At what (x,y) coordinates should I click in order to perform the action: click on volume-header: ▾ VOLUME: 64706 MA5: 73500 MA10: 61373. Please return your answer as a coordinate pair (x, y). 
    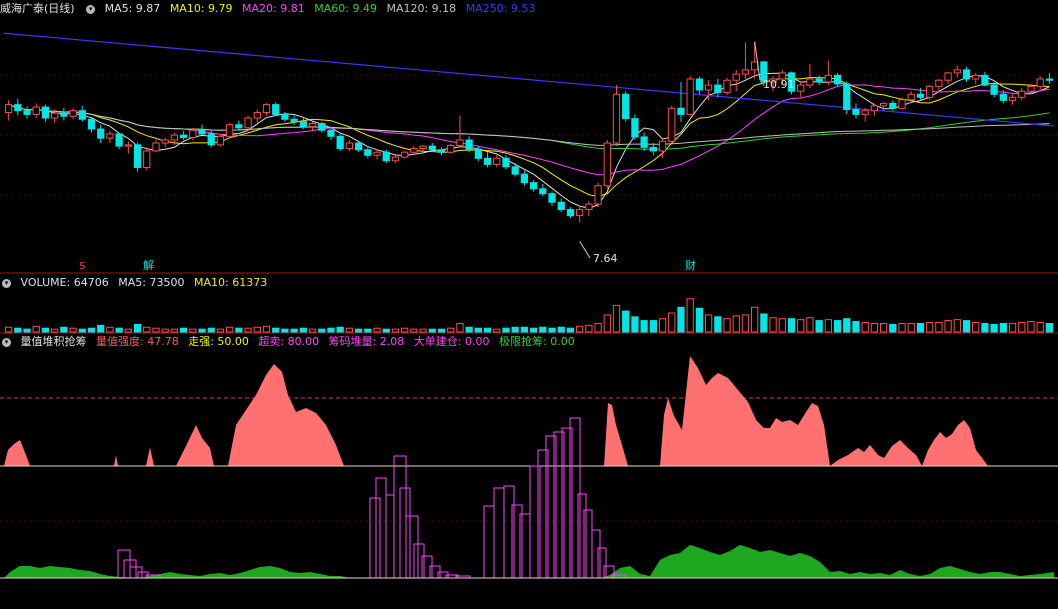
    Looking at the image, I should click on (136, 283).